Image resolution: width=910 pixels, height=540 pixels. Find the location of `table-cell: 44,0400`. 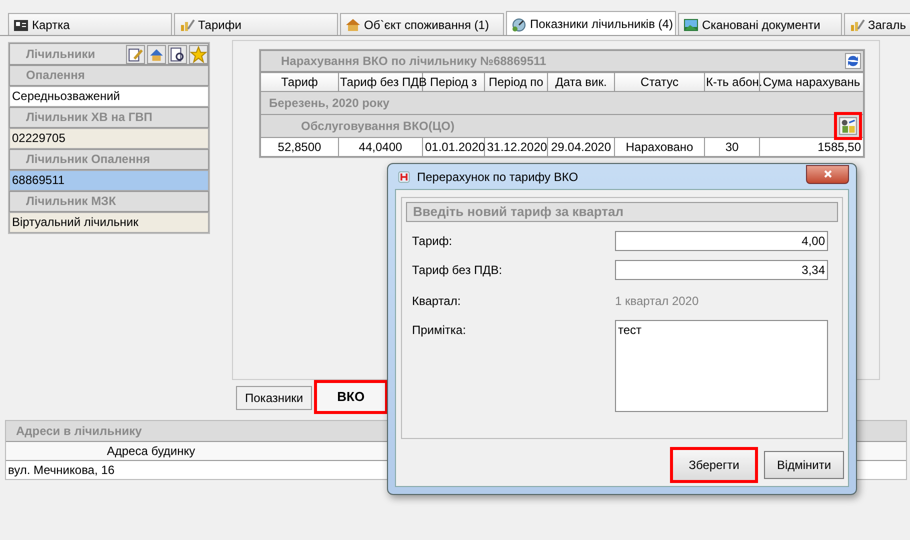

table-cell: 44,0400 is located at coordinates (380, 147).